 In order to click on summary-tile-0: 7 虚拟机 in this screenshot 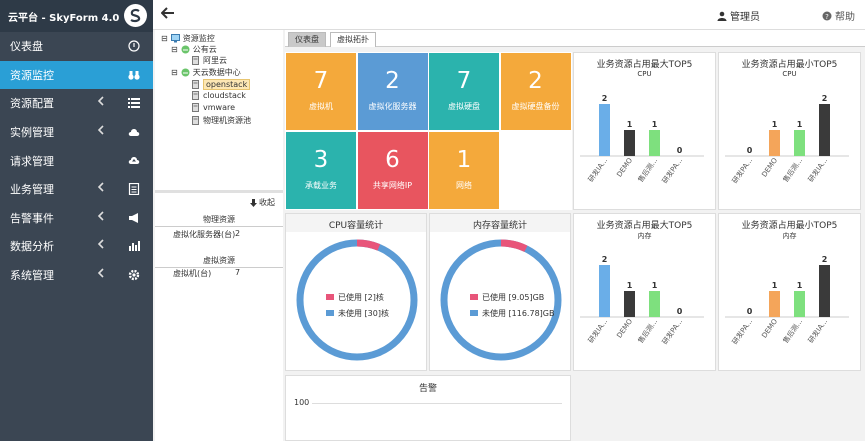, I will do `click(321, 91)`.